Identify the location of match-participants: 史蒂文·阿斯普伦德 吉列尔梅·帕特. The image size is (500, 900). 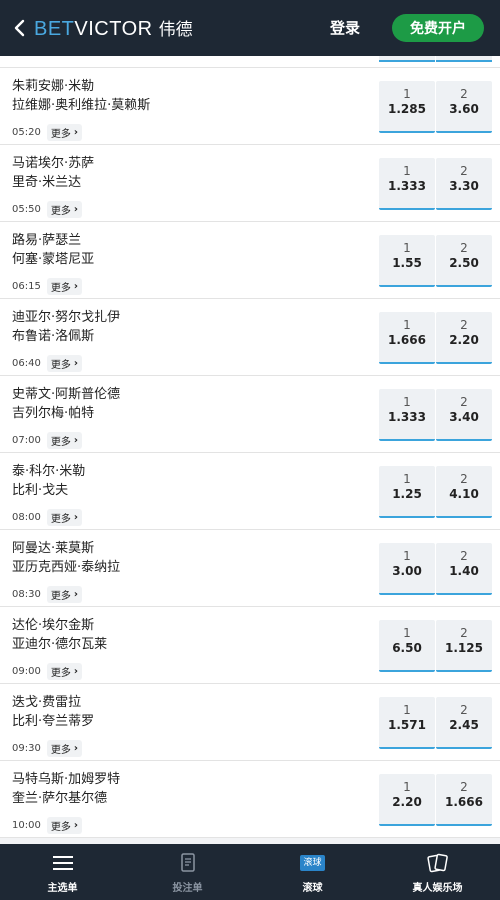
(66, 404).